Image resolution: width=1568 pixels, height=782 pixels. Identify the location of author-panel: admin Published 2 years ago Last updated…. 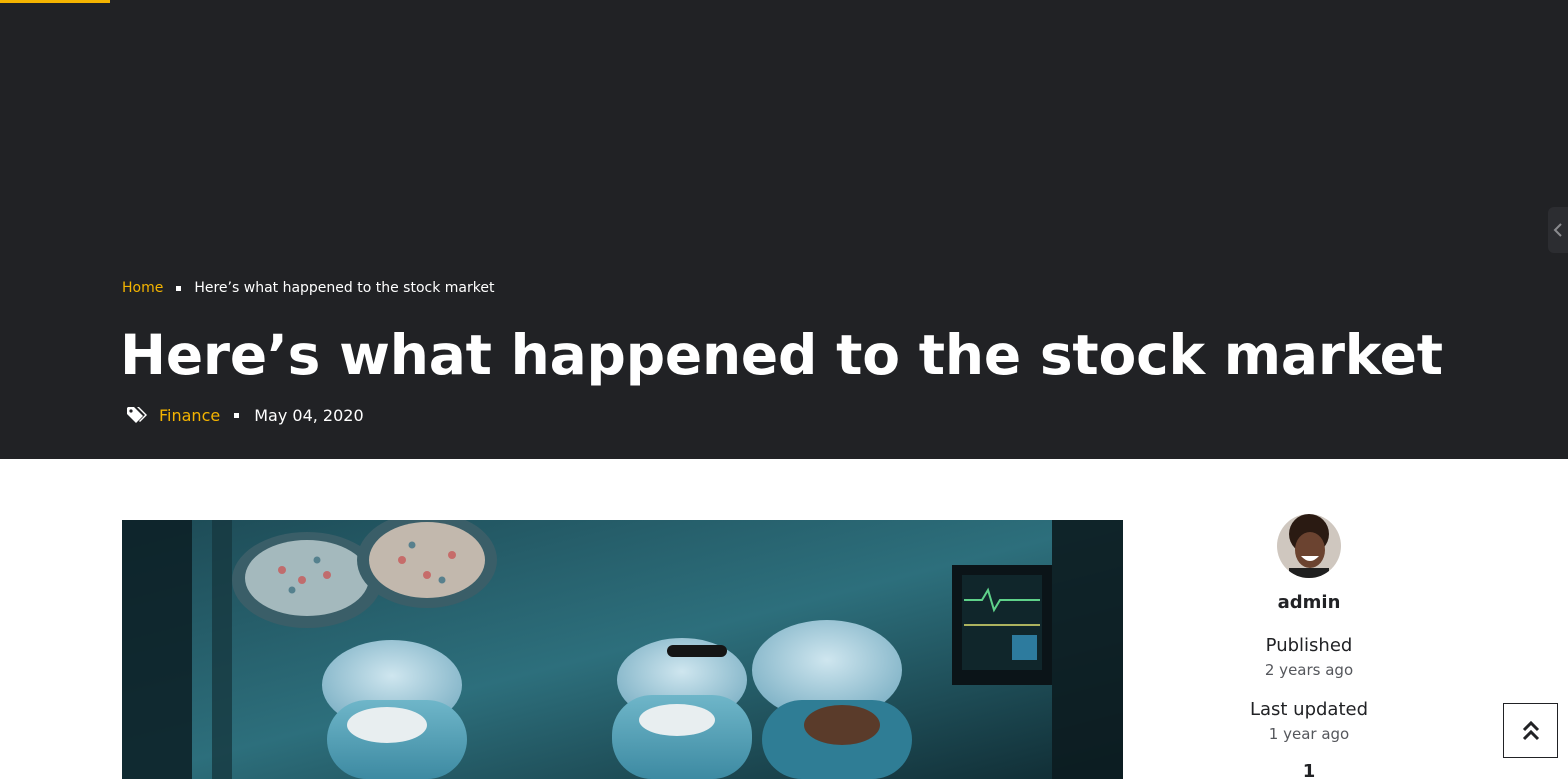
(1309, 648).